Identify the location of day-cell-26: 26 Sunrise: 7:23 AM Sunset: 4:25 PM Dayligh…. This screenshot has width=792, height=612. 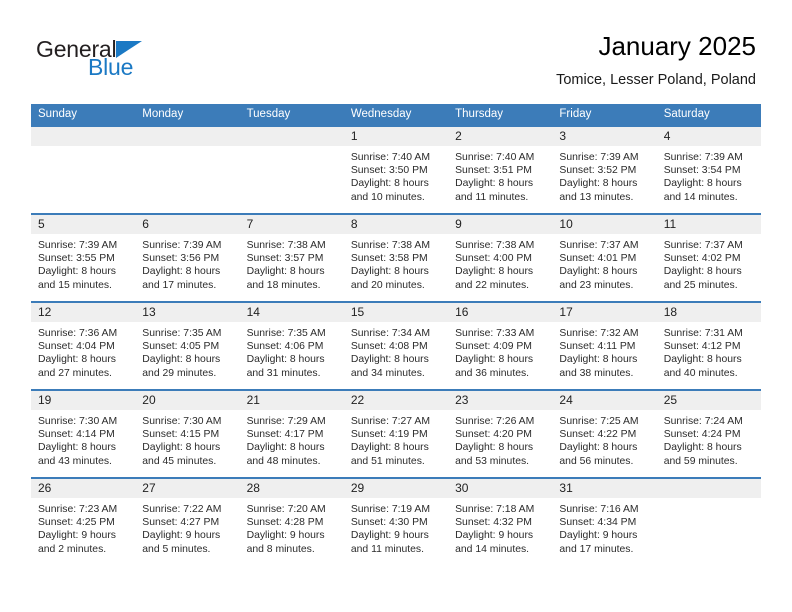
(83, 522).